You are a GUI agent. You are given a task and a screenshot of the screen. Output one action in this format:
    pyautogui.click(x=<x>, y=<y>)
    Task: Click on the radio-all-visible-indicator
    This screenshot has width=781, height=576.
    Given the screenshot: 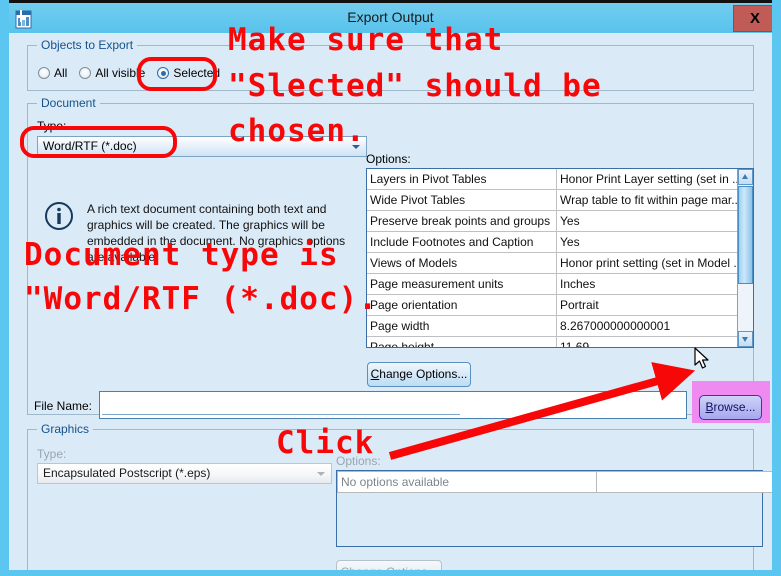 What is the action you would take?
    pyautogui.click(x=85, y=73)
    